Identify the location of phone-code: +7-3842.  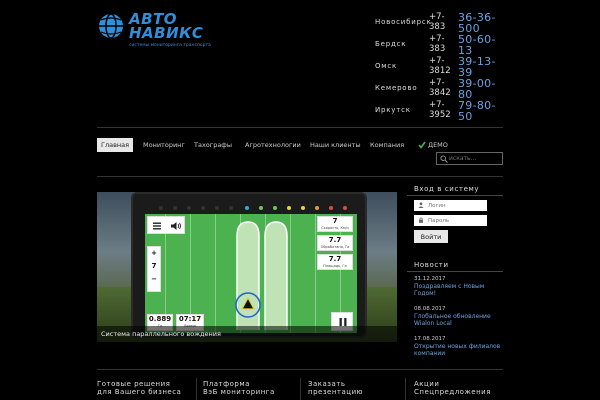
(440, 88).